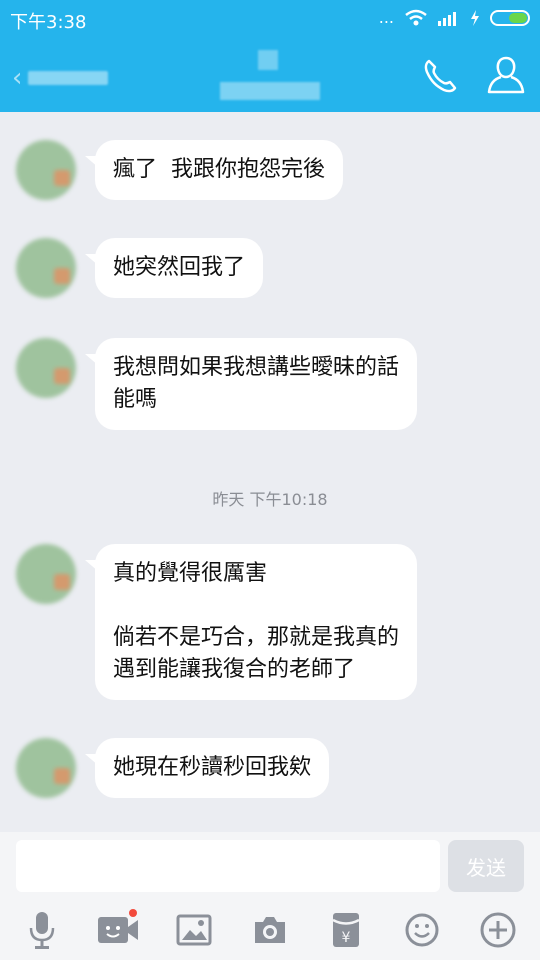  I want to click on status-time: 下午3:38, so click(48, 22).